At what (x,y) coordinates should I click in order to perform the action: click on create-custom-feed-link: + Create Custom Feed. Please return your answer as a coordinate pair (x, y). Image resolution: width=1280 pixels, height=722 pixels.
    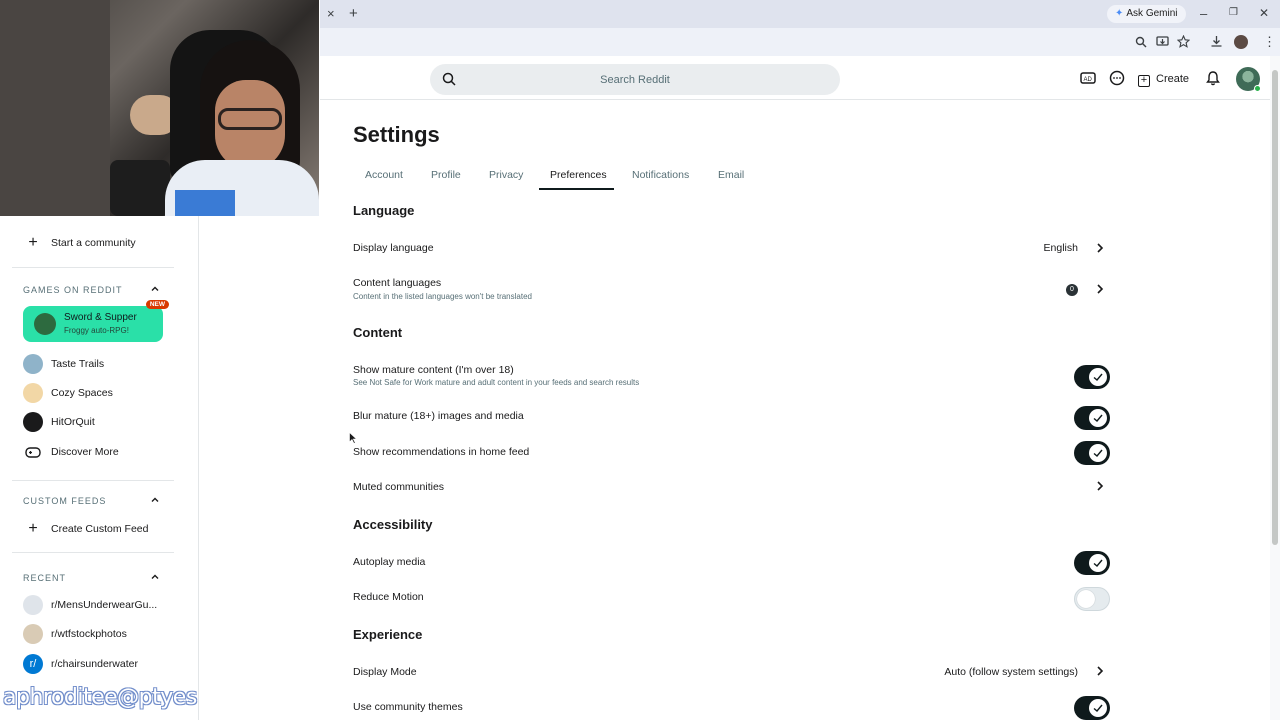
    Looking at the image, I should click on (85, 529).